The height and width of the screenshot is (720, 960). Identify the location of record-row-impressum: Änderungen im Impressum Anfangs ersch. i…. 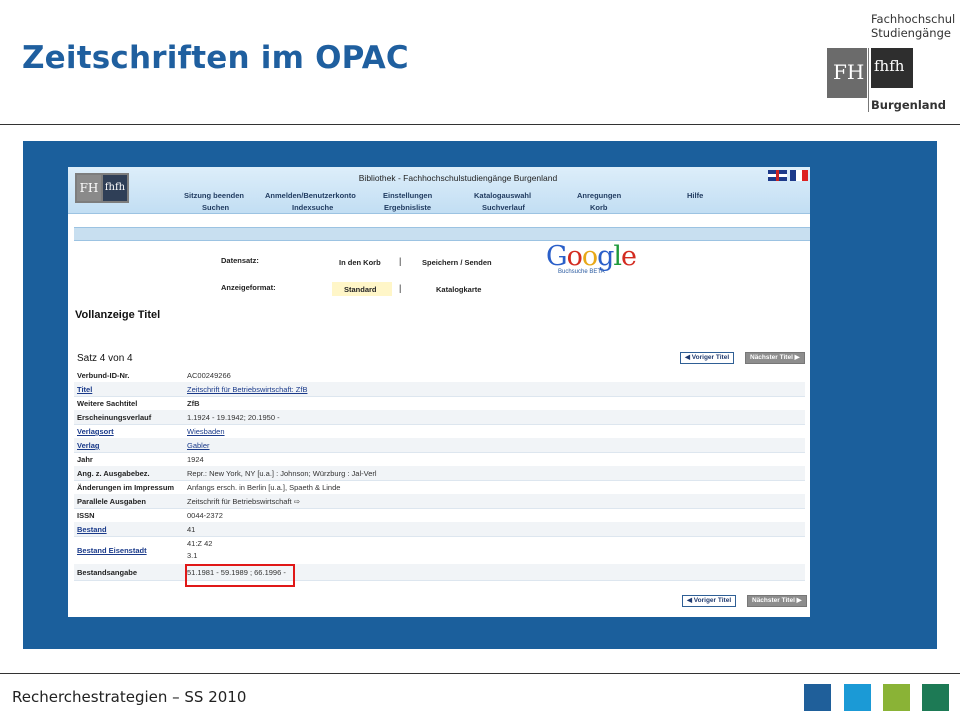
(439, 487).